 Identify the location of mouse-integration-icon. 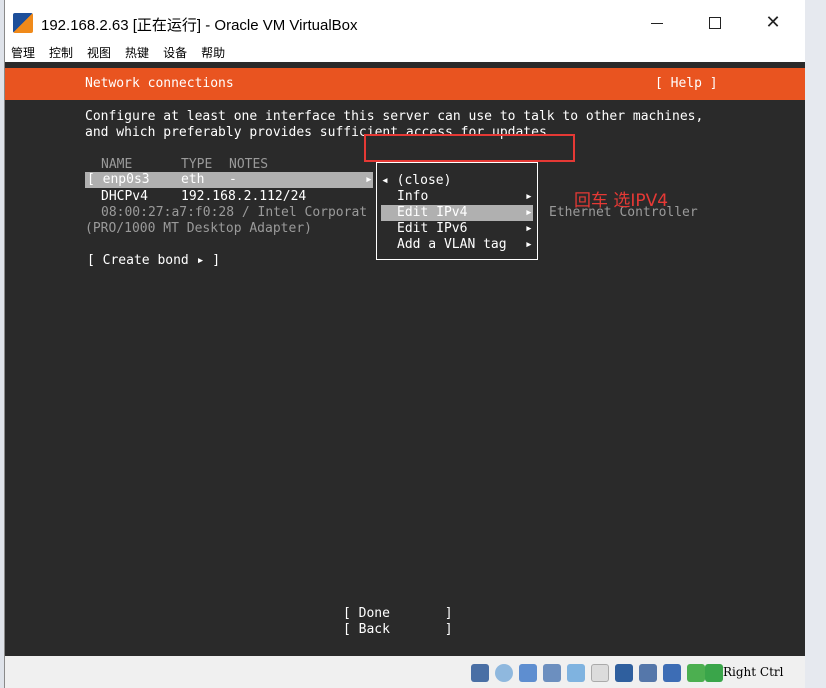
(696, 673).